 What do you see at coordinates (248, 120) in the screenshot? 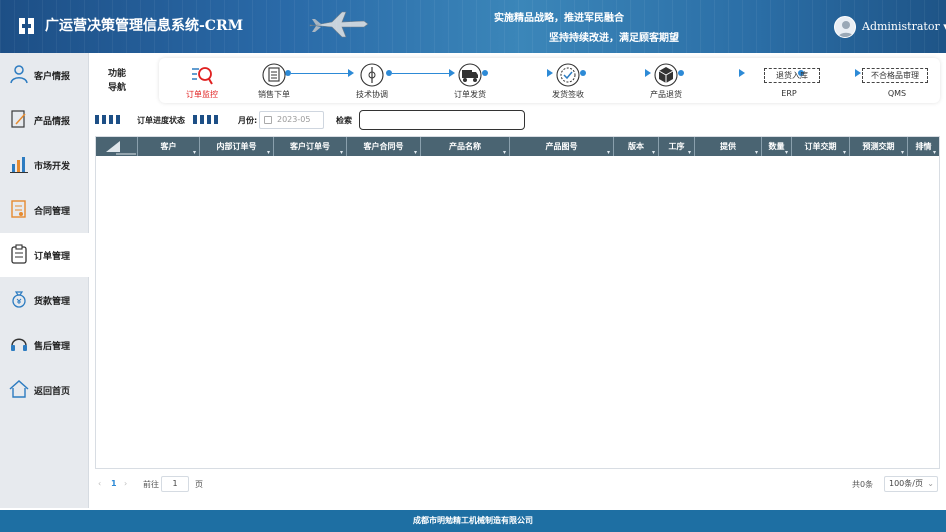
I see `month-label: 月份:` at bounding box center [248, 120].